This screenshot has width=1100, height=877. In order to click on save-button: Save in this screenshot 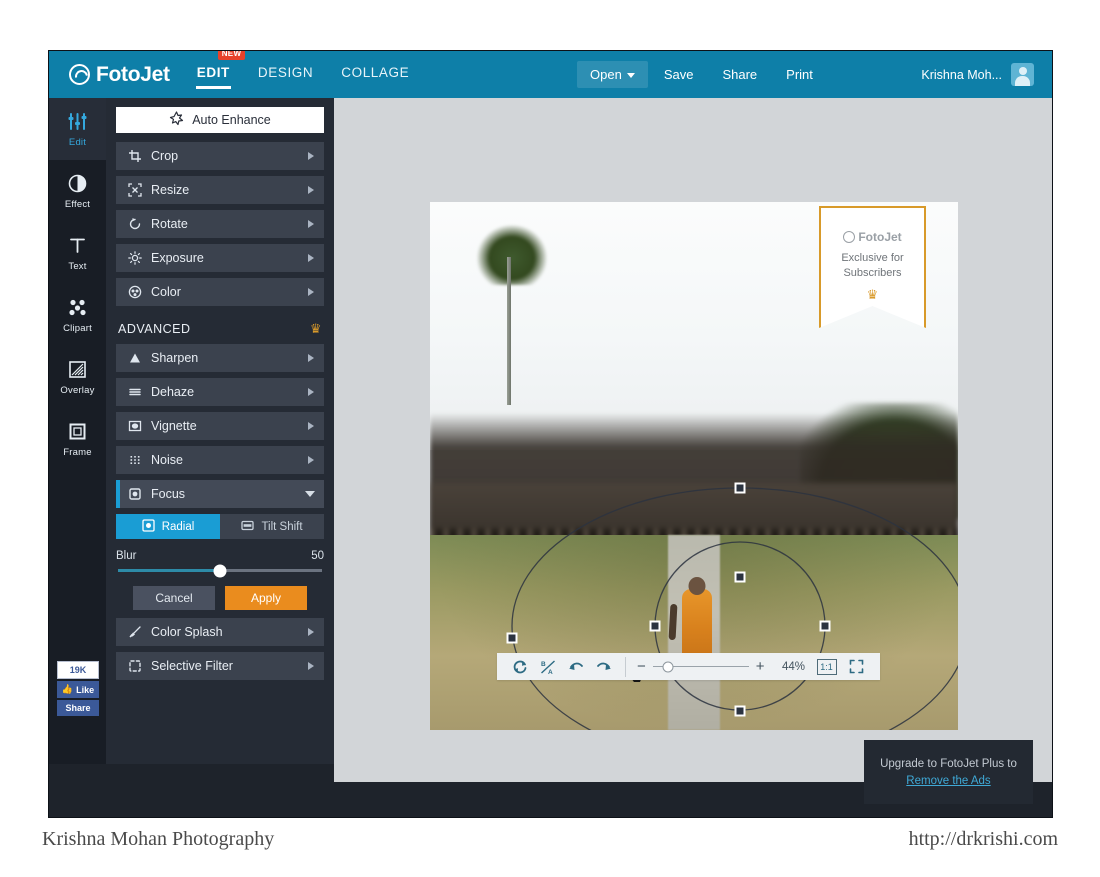, I will do `click(679, 74)`.